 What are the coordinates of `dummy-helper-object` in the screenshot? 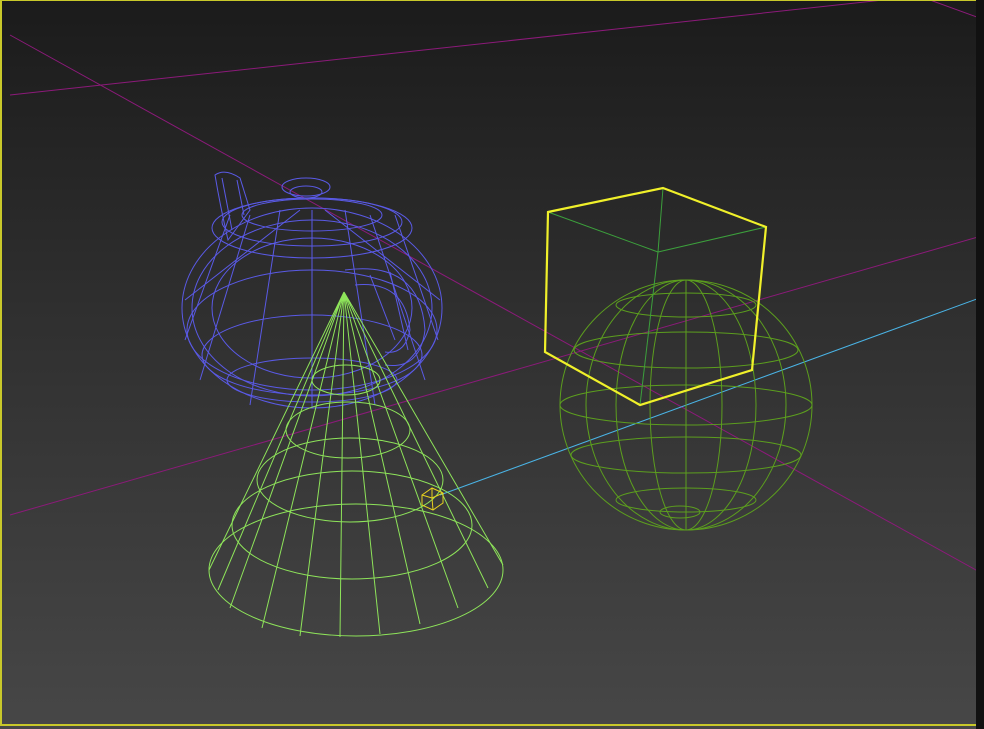 It's located at (432, 499).